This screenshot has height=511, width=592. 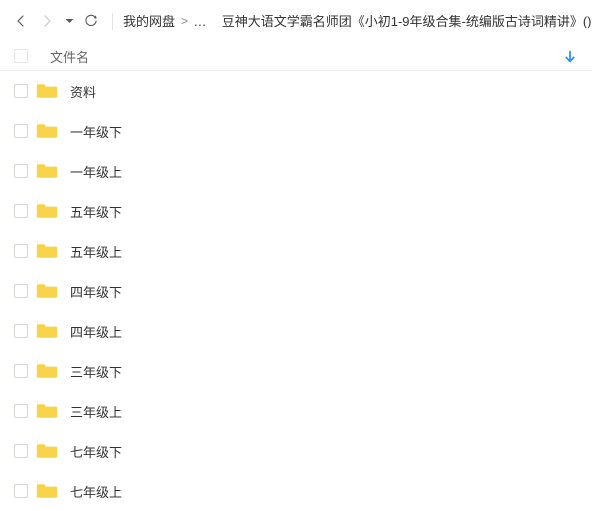 I want to click on breadcrumb-item-current: 豆神大语文学霸名师团《小初1-9年级合集-统编版古诗词精讲》(), so click(x=407, y=21).